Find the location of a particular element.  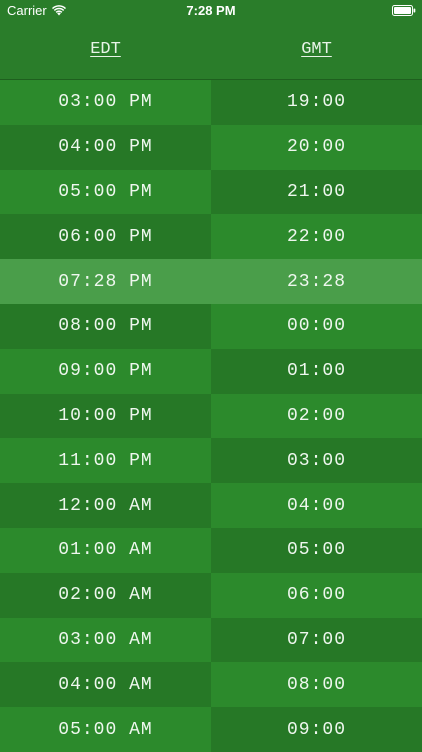

gmt-time-cell: 03:00 is located at coordinates (316, 461).